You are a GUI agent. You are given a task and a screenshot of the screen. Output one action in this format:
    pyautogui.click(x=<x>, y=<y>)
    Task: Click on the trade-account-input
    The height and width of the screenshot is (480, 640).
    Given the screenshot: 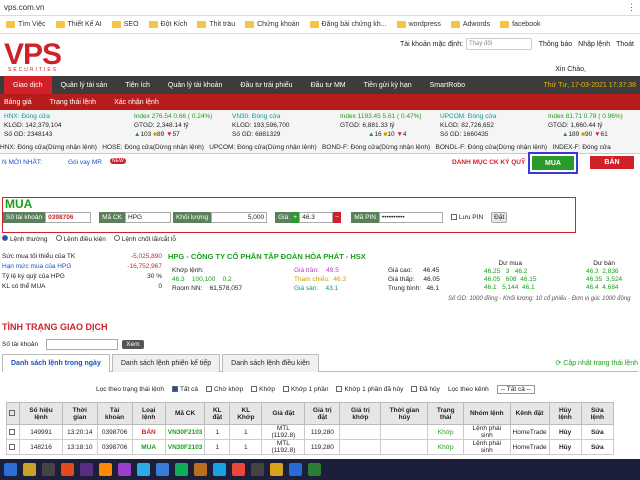 What is the action you would take?
    pyautogui.click(x=82, y=344)
    